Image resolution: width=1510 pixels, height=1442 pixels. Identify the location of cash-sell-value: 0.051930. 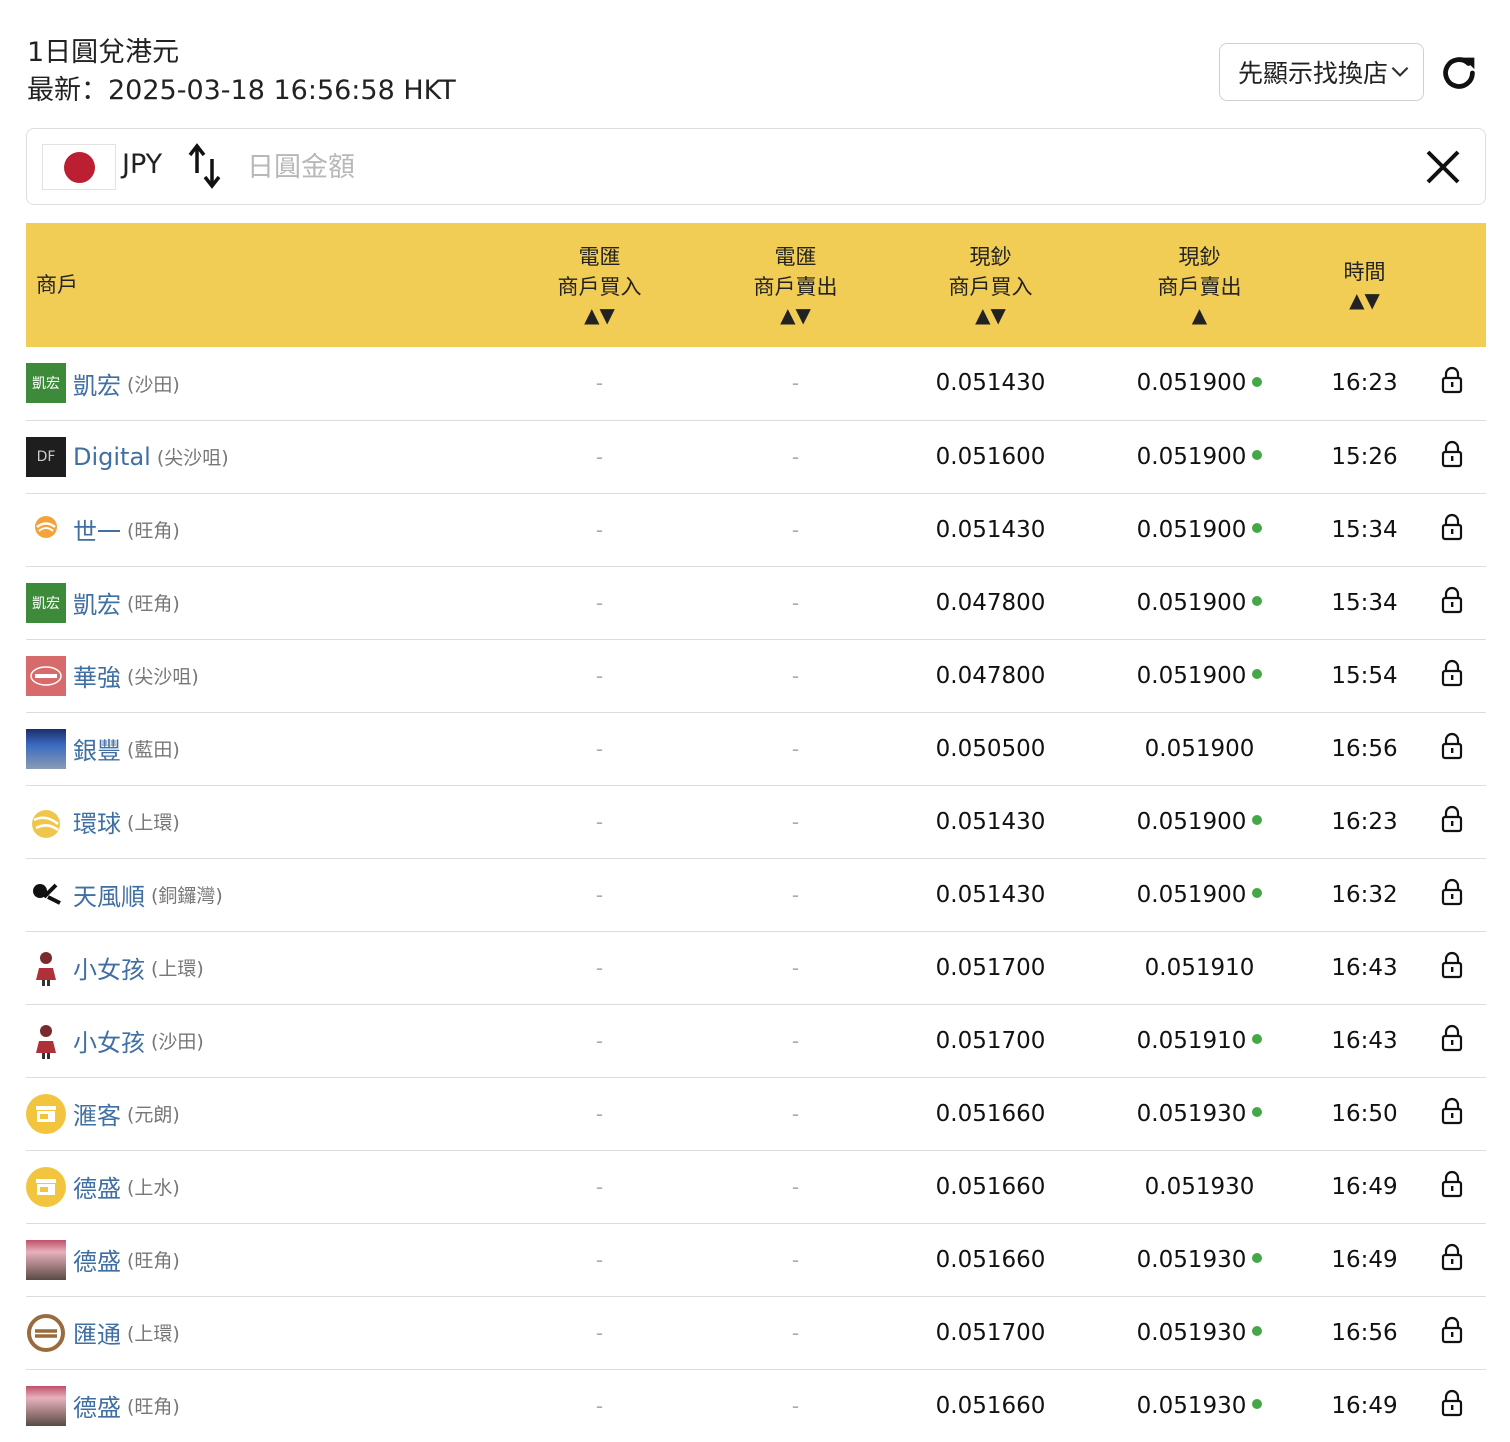
(1199, 1187).